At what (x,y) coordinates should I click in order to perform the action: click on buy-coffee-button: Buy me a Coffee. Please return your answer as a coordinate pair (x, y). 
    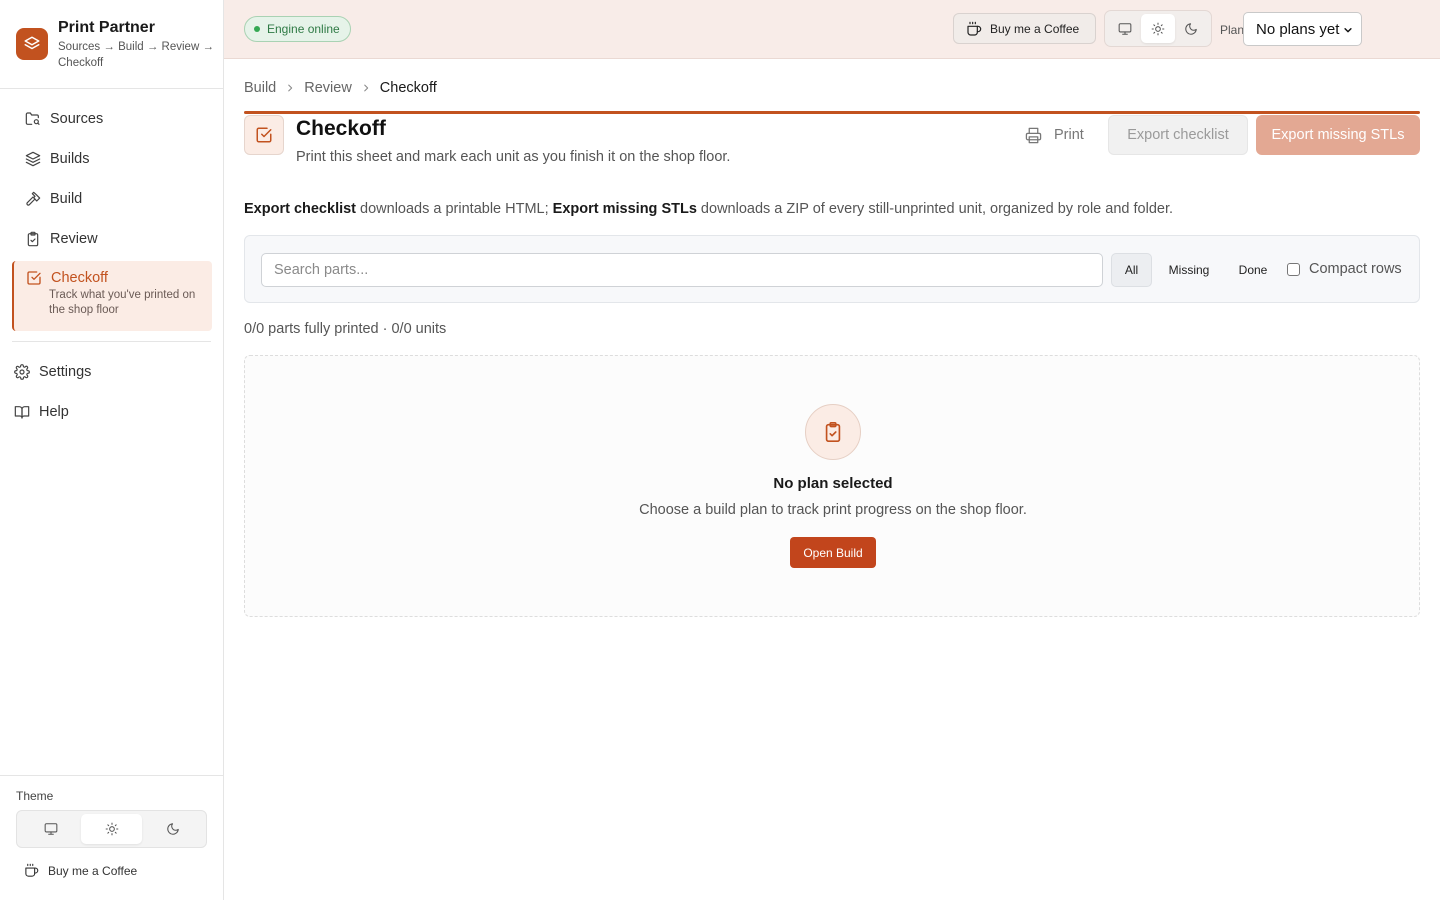
    Looking at the image, I should click on (1024, 28).